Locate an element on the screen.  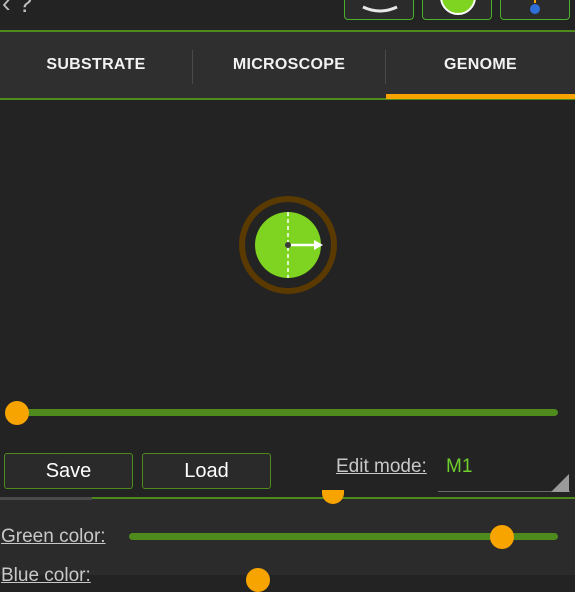
tab-bar: SUBSTRATE MICROSCOPE GENOME is located at coordinates (287, 65).